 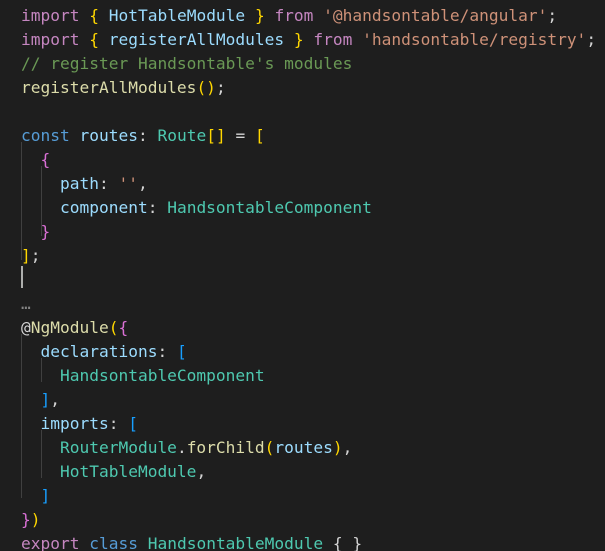 What do you see at coordinates (128, 183) in the screenshot?
I see `code-token: ''` at bounding box center [128, 183].